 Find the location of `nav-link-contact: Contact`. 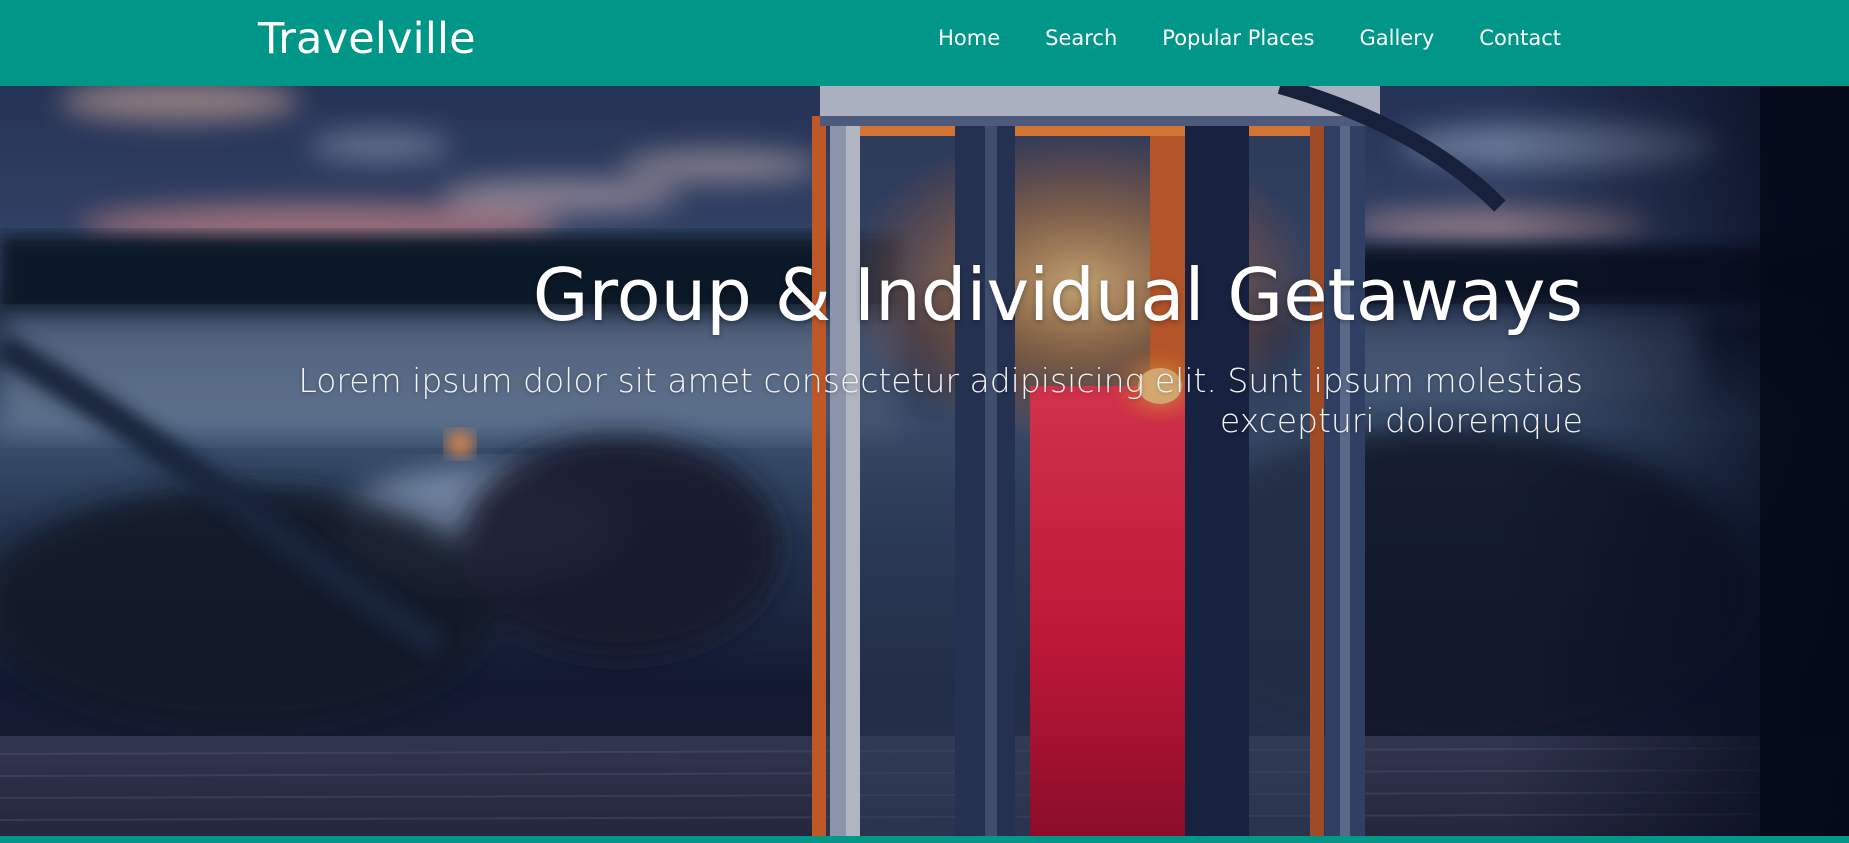

nav-link-contact: Contact is located at coordinates (1520, 38).